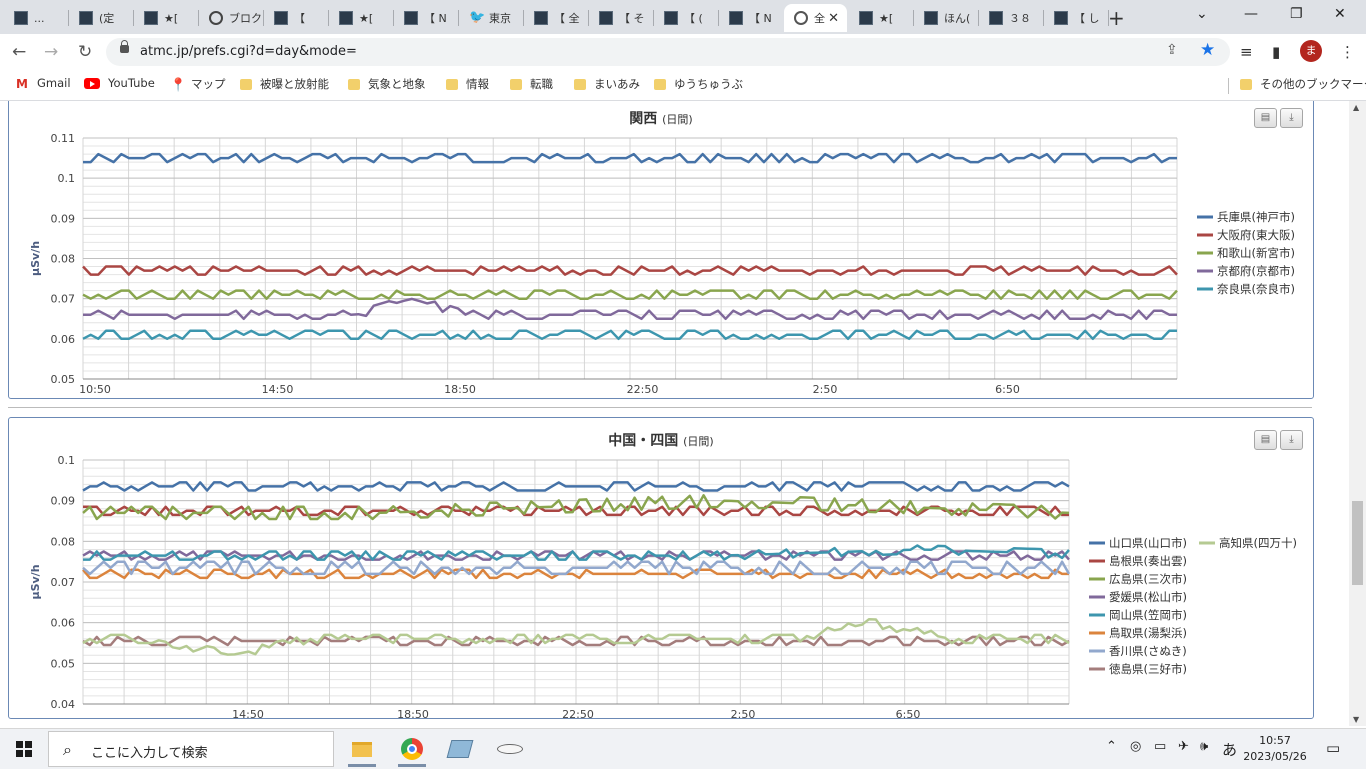 This screenshot has width=1366, height=769. What do you see at coordinates (412, 751) in the screenshot?
I see `chrome-app` at bounding box center [412, 751].